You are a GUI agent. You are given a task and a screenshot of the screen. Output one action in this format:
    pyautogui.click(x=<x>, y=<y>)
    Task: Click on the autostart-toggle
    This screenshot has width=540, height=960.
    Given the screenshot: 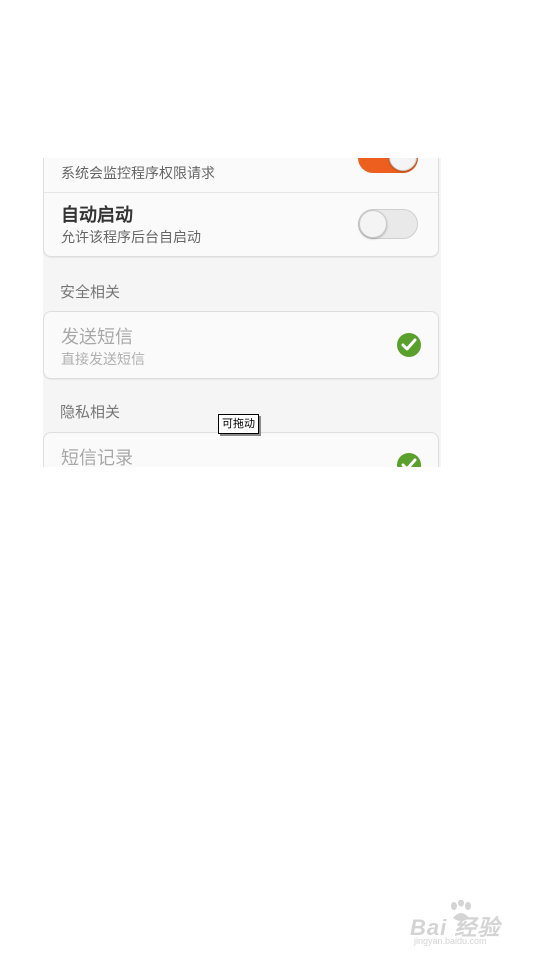 What is the action you would take?
    pyautogui.click(x=388, y=224)
    